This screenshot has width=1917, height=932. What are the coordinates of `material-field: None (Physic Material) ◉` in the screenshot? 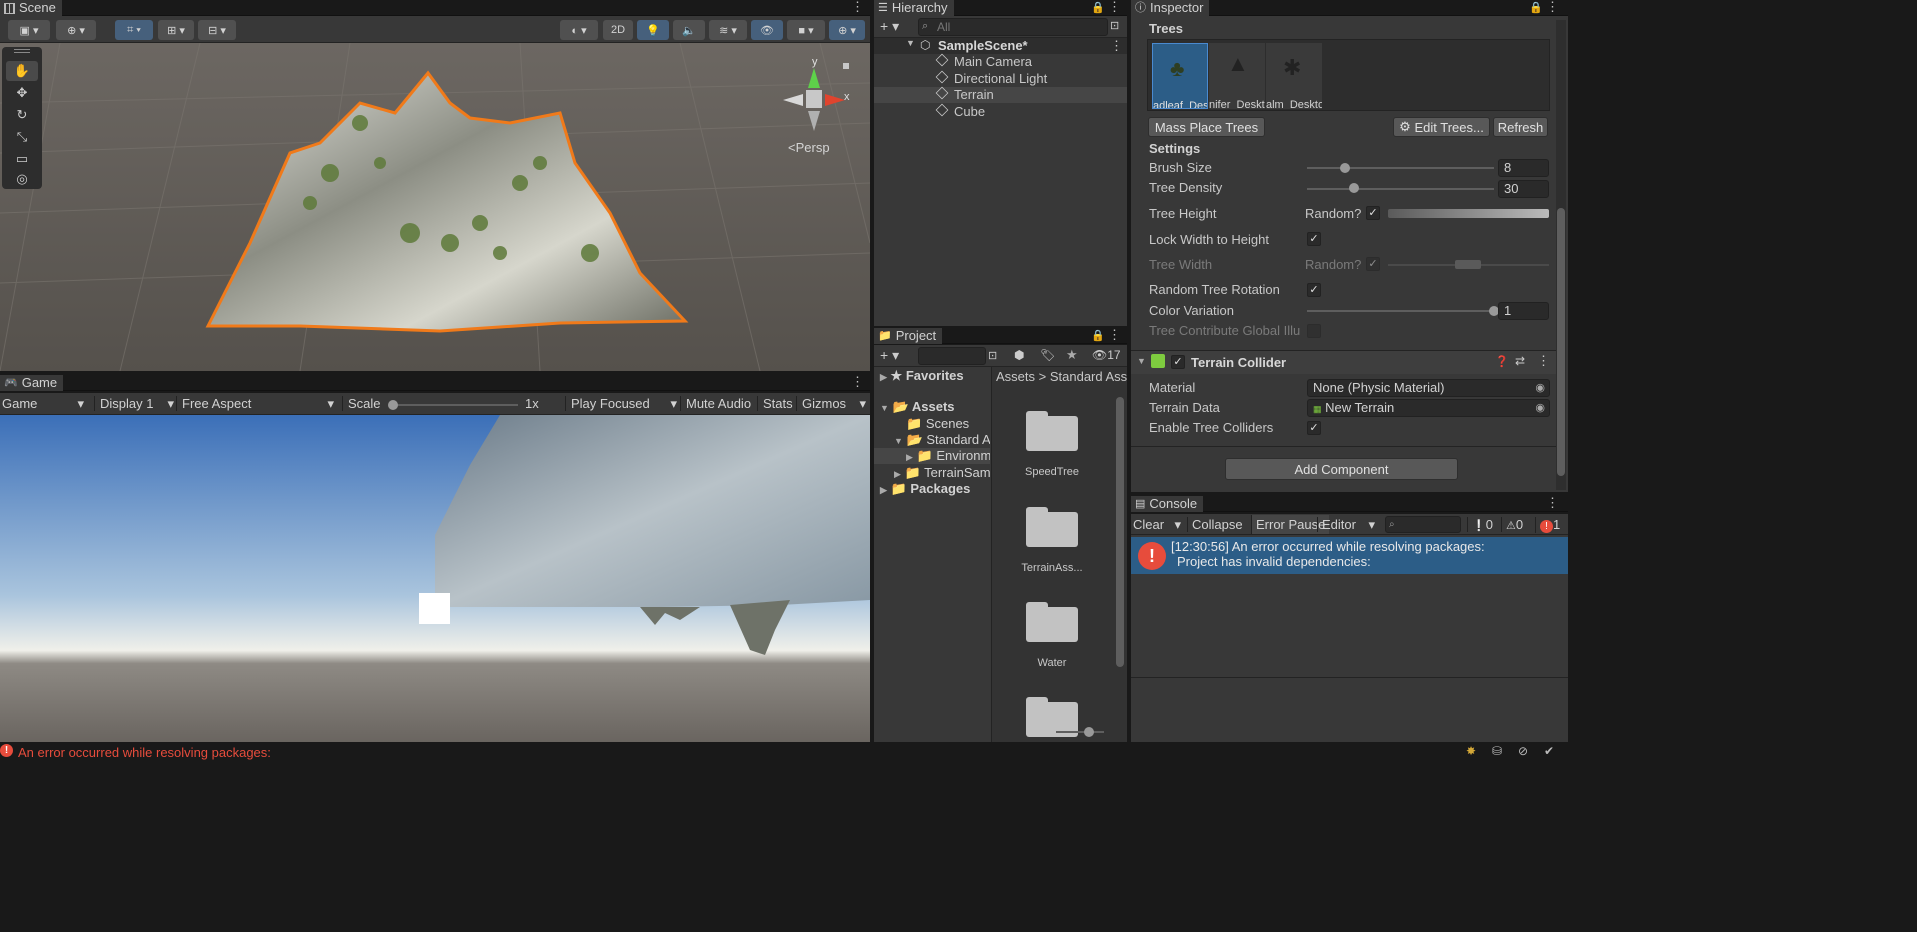 It's located at (1428, 388).